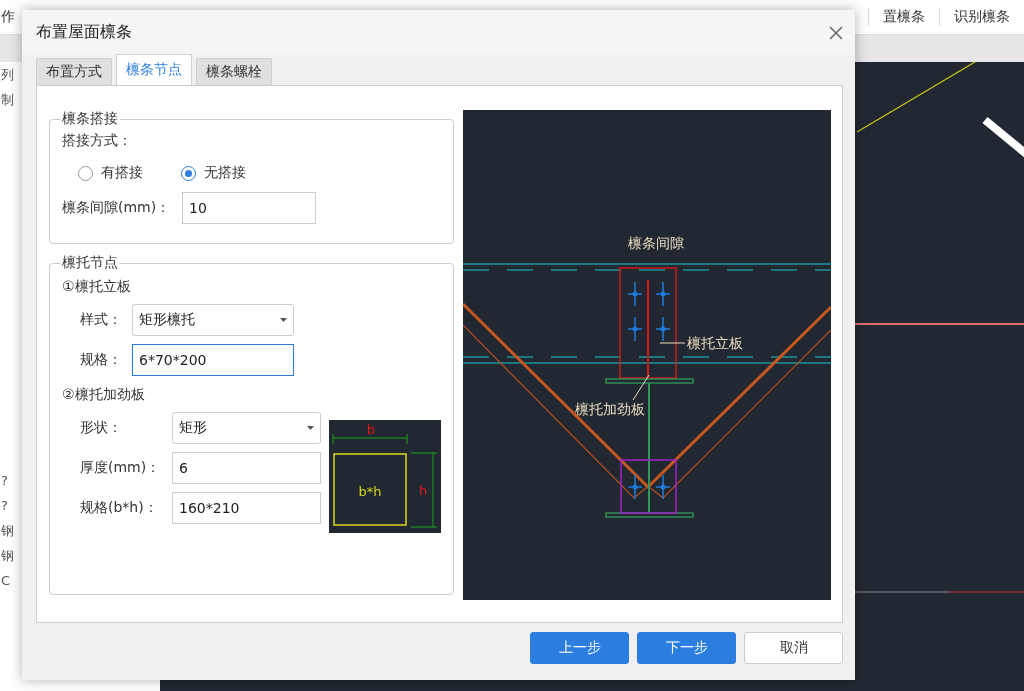 The width and height of the screenshot is (1024, 691). What do you see at coordinates (836, 32) in the screenshot?
I see `close-icon` at bounding box center [836, 32].